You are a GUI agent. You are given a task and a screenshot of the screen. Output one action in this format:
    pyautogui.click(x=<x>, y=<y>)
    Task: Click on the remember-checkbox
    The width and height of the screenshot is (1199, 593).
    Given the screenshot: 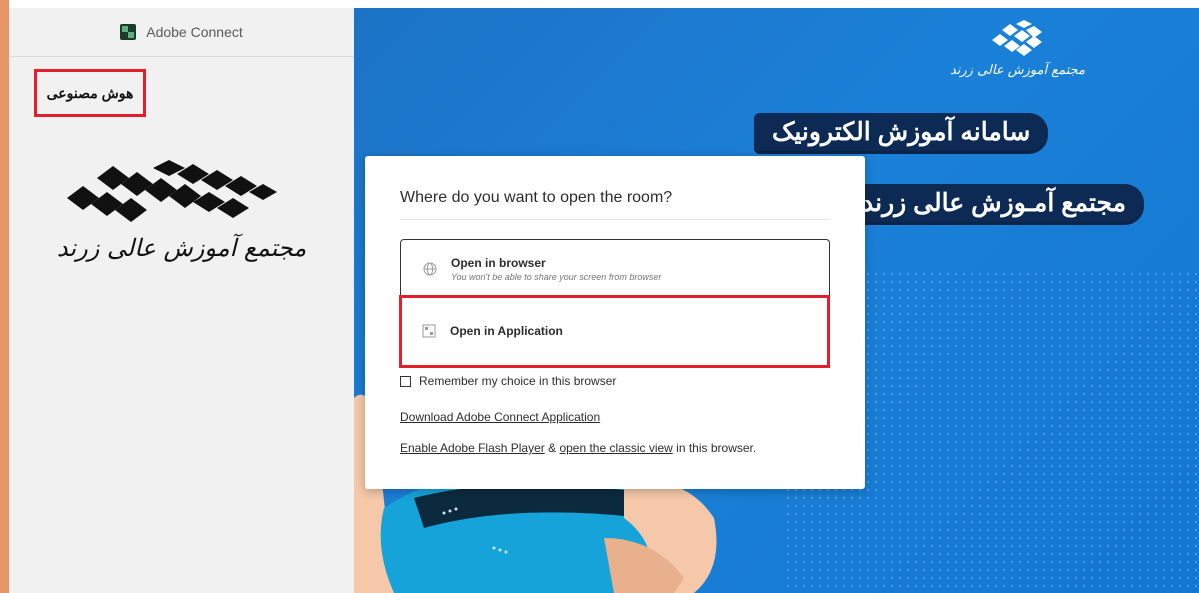 What is the action you would take?
    pyautogui.click(x=405, y=381)
    